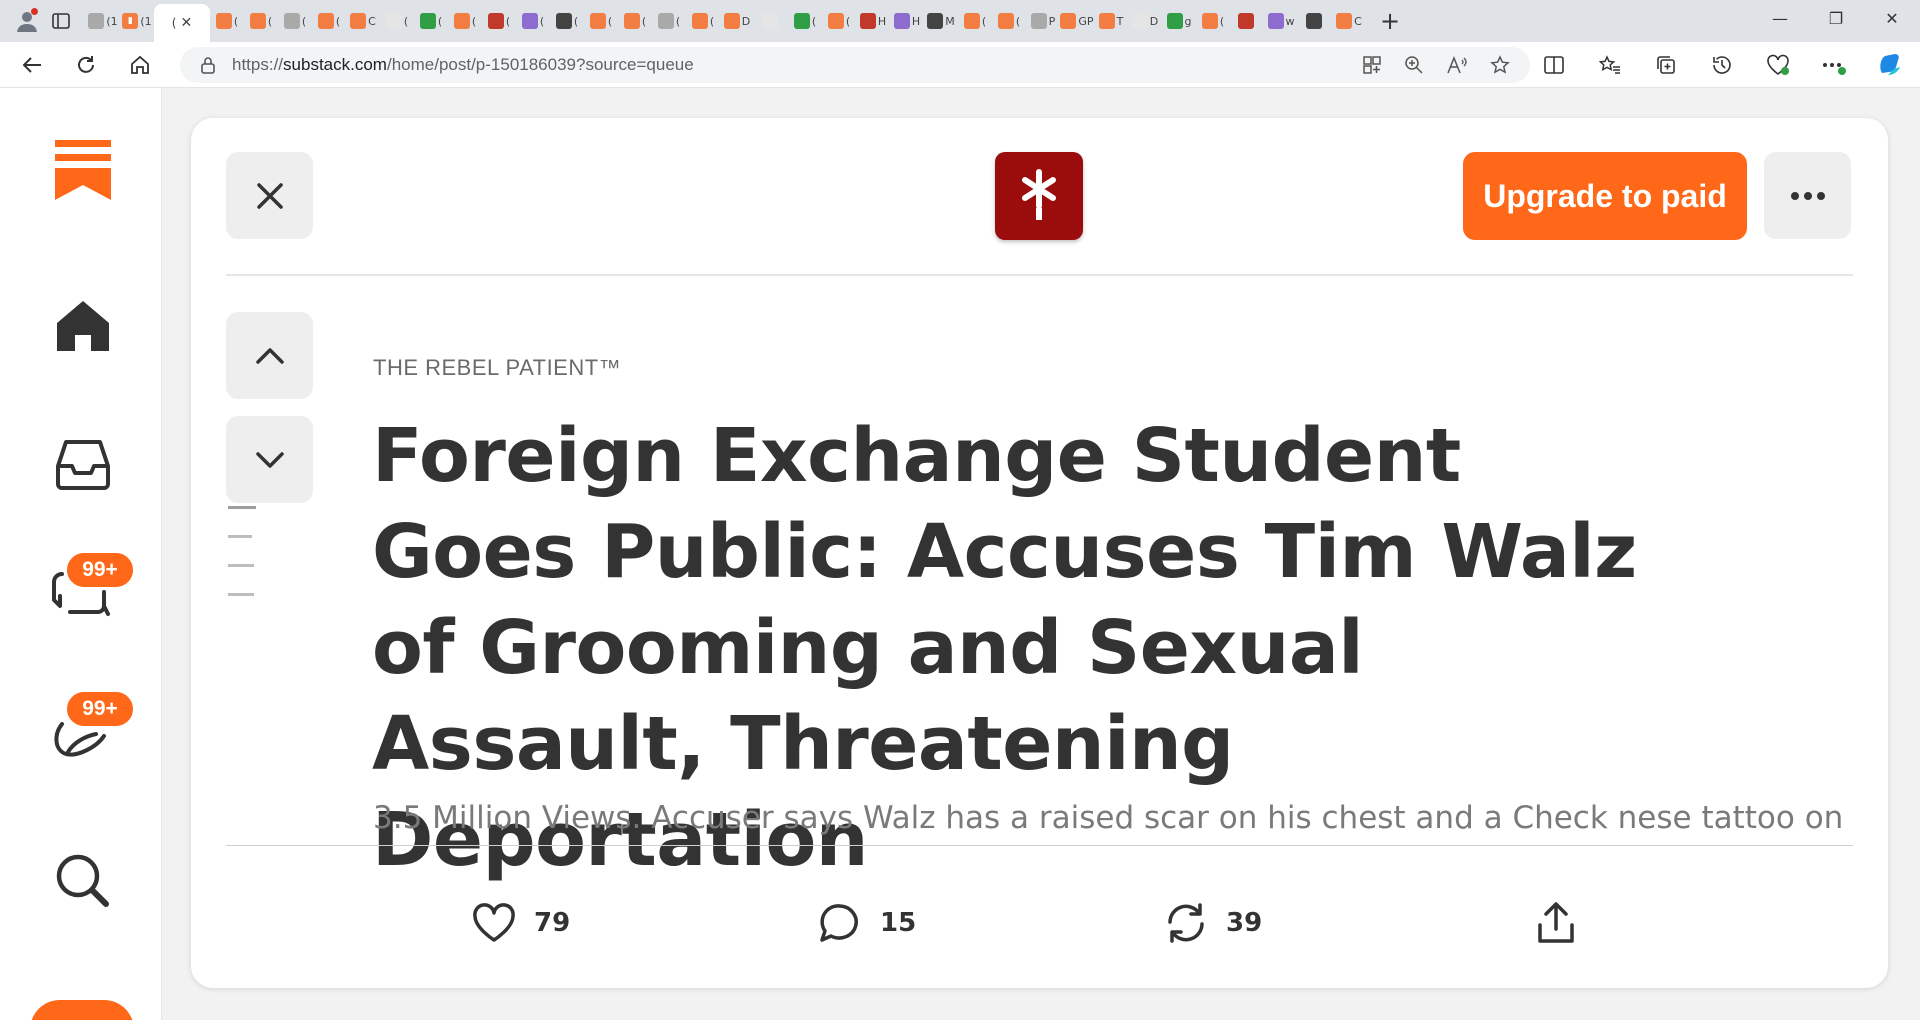 The height and width of the screenshot is (1020, 1920). I want to click on header-divider, so click(1039, 275).